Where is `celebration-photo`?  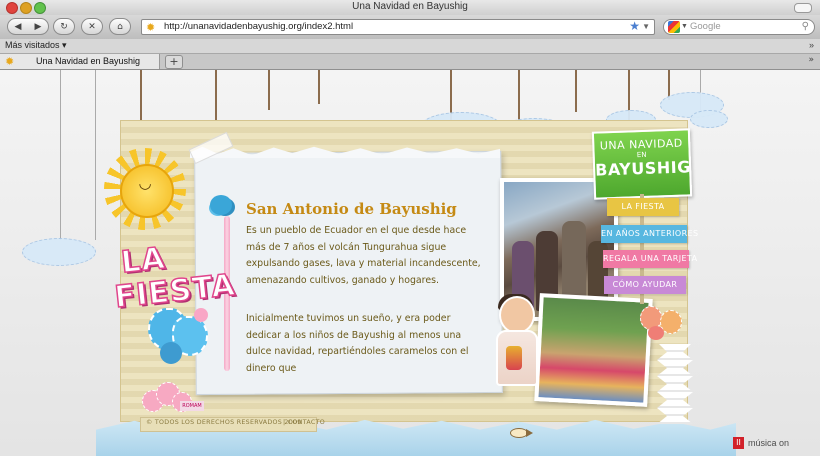 celebration-photo is located at coordinates (593, 350).